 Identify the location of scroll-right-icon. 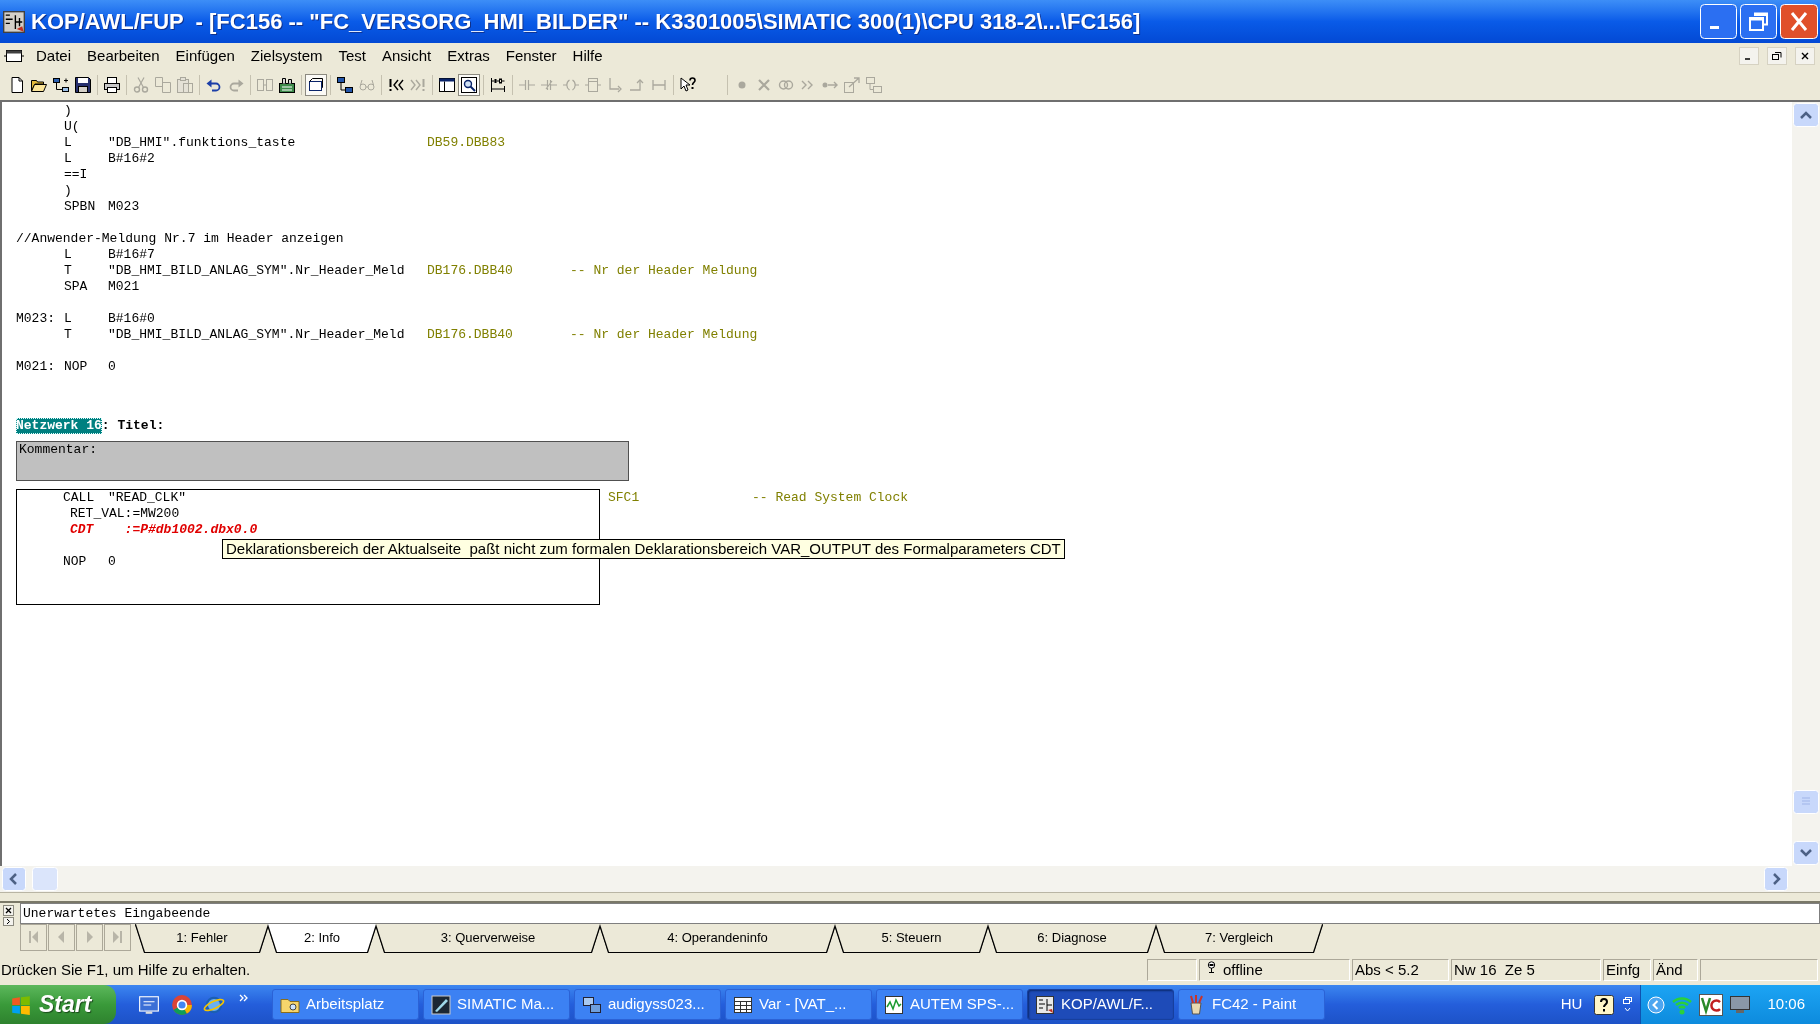
(1776, 879).